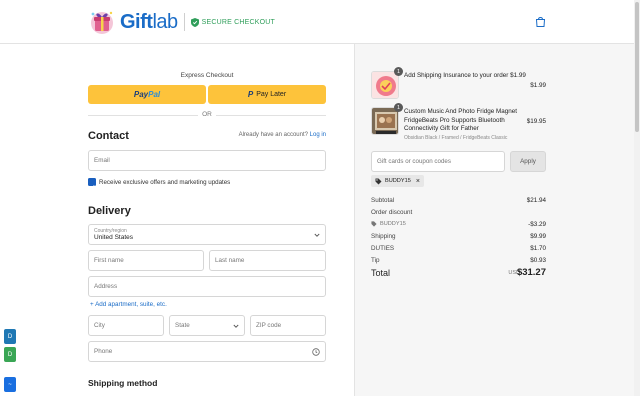  Describe the element at coordinates (136, 21) in the screenshot. I see `brand-name-main: Gift` at that location.